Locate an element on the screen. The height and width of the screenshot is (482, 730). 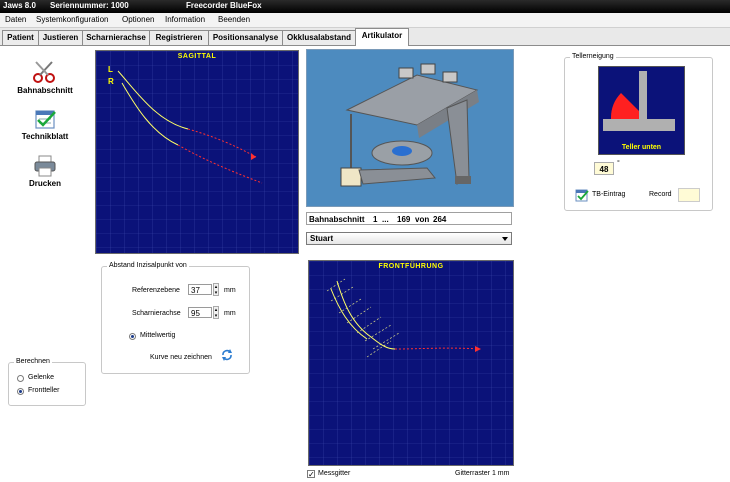
berechnen-legend: Berechnen is located at coordinates (33, 361).